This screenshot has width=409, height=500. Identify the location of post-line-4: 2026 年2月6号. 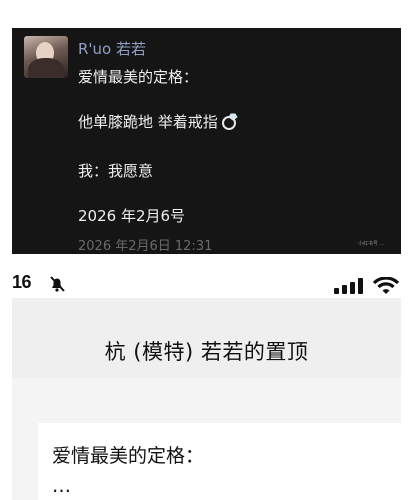
(132, 216).